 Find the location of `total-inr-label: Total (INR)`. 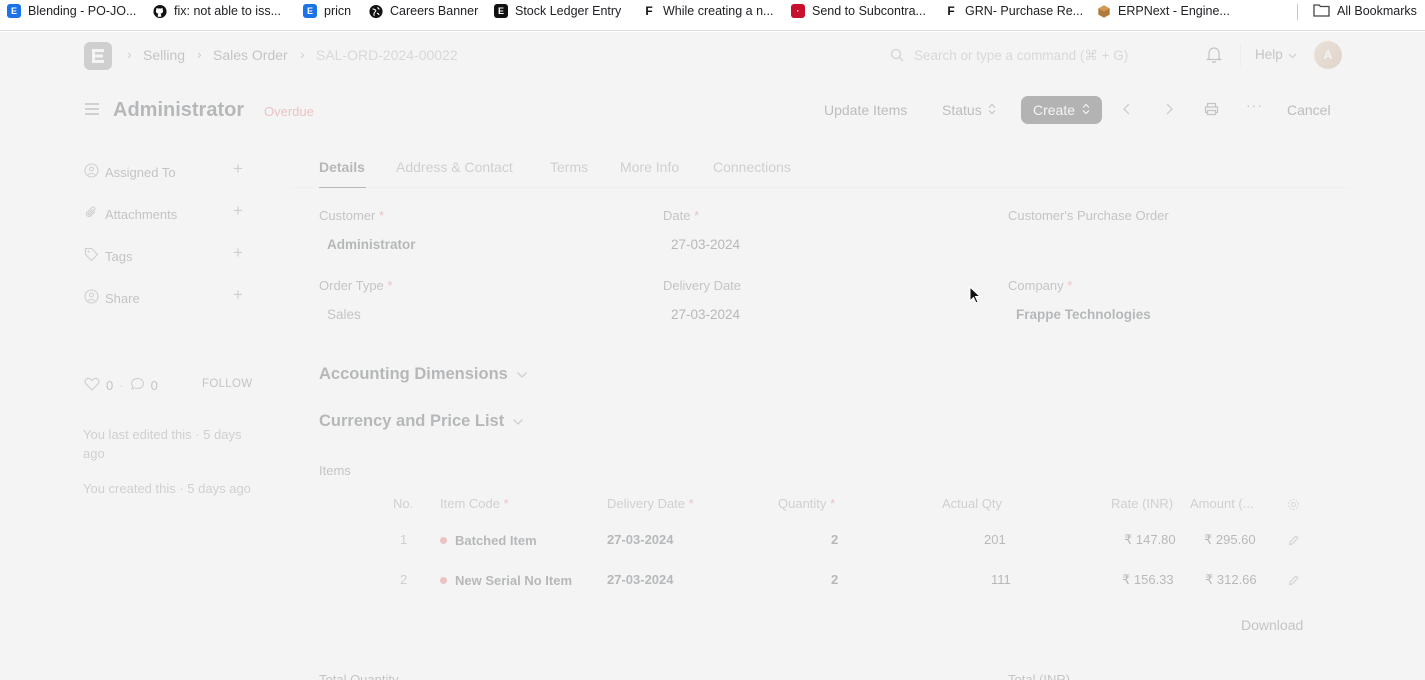

total-inr-label: Total (INR) is located at coordinates (1039, 676).